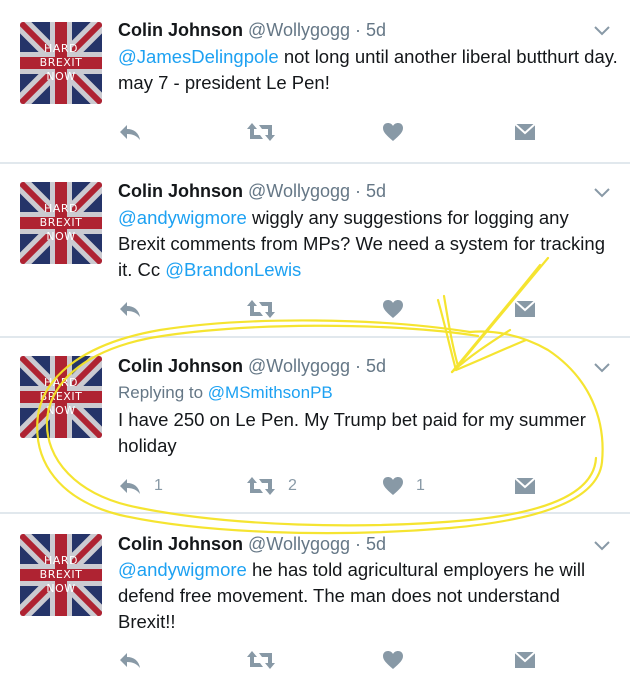 The image size is (630, 684). What do you see at coordinates (292, 485) in the screenshot?
I see `retweet-count: 2` at bounding box center [292, 485].